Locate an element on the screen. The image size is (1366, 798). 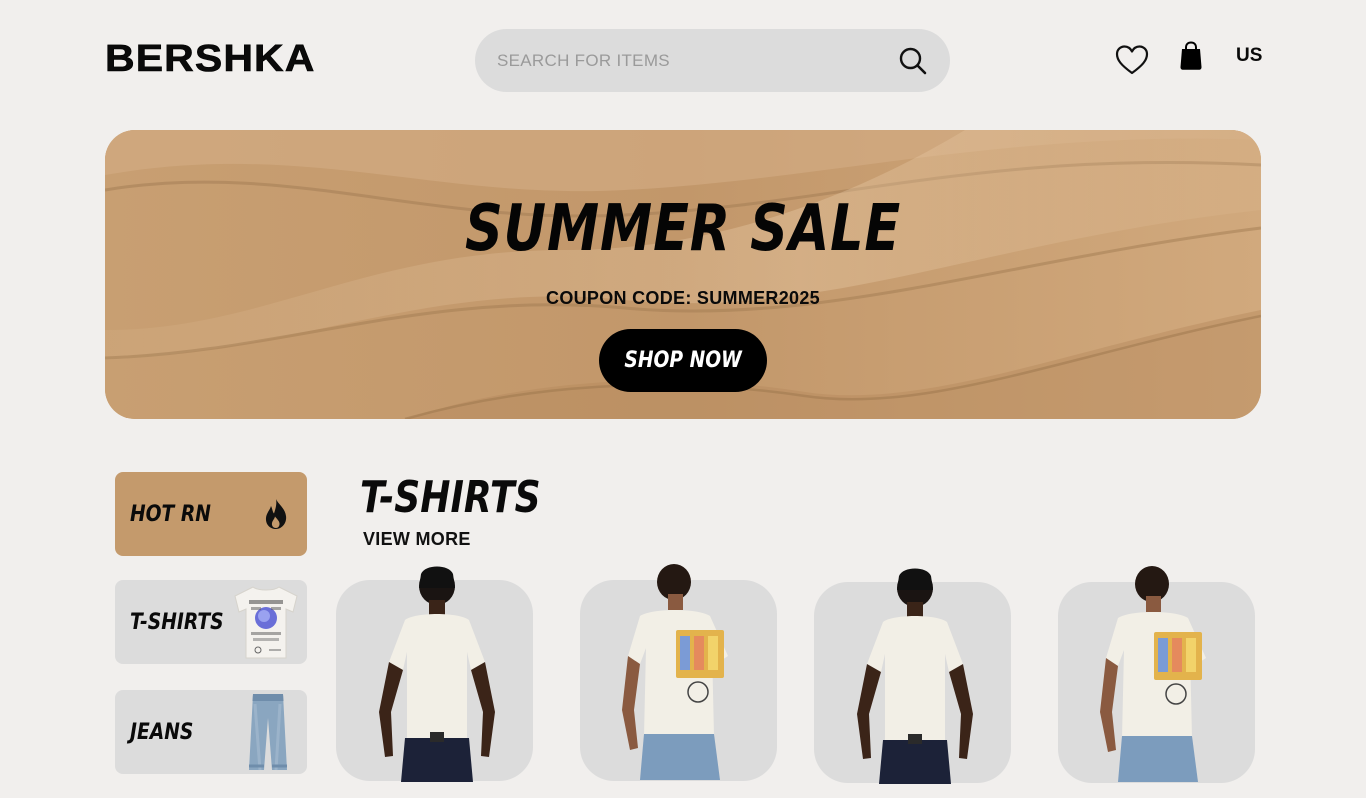
category-jeans: JEANS is located at coordinates (211, 732).